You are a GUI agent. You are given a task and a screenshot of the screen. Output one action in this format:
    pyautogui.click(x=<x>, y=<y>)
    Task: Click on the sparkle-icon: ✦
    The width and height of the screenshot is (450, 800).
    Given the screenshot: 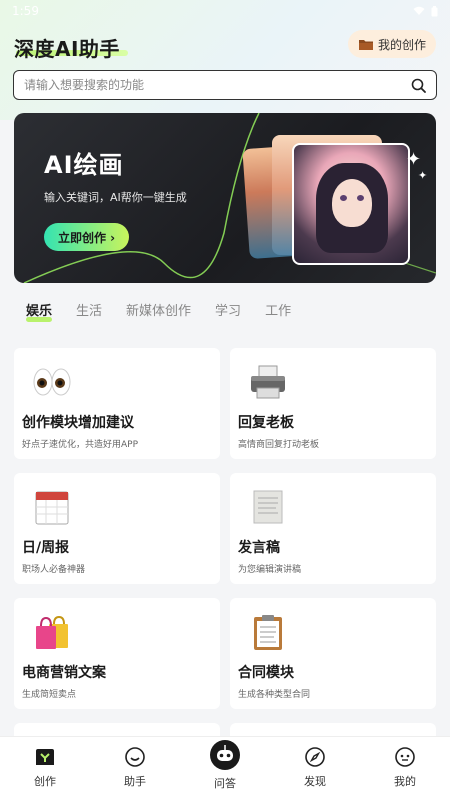 What is the action you would take?
    pyautogui.click(x=414, y=159)
    